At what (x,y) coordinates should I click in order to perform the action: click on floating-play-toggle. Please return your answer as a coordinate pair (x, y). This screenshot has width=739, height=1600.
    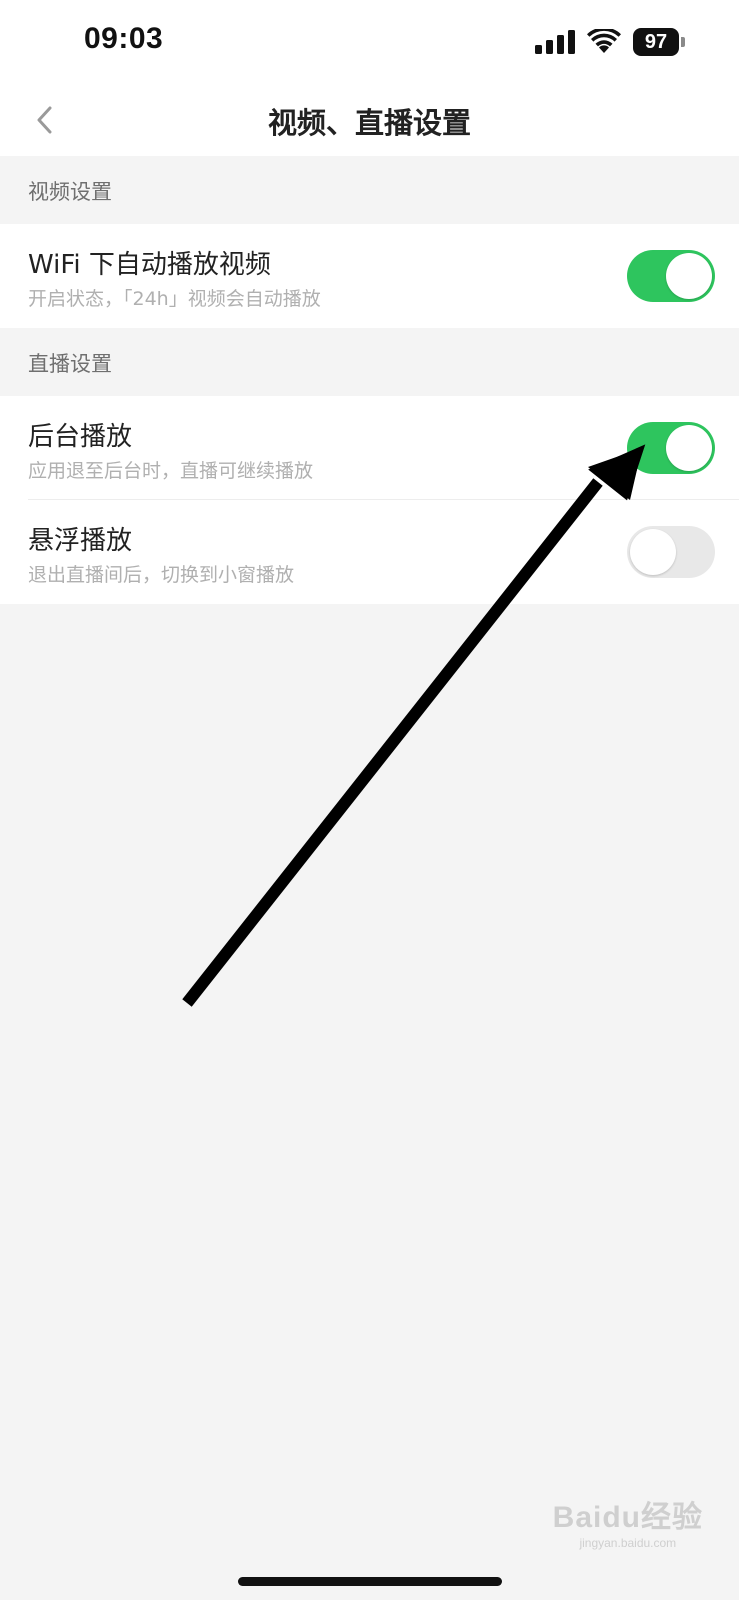
    Looking at the image, I should click on (671, 552).